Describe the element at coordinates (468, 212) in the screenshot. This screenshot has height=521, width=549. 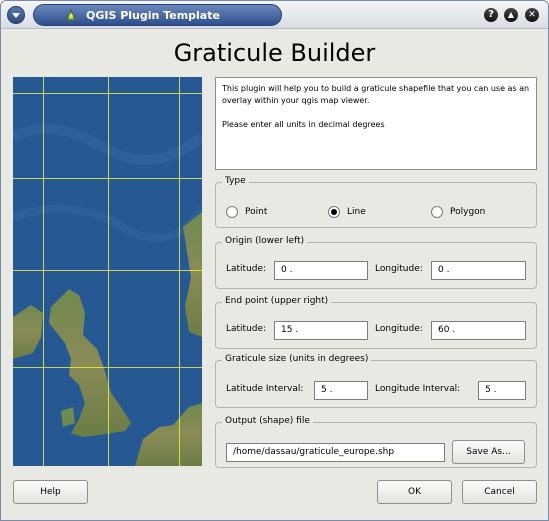
I see `radio-label: Polygon` at that location.